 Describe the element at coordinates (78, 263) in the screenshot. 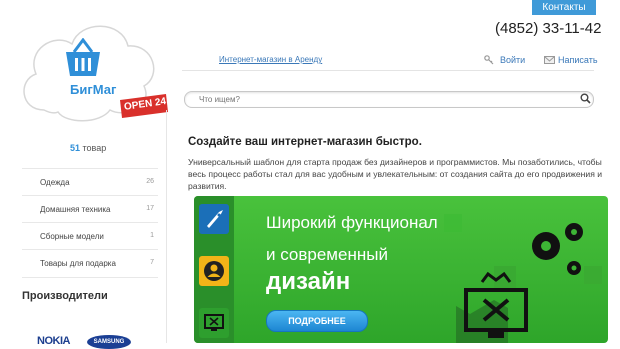

I see `sidebar-item-label: Товары для подарка` at that location.